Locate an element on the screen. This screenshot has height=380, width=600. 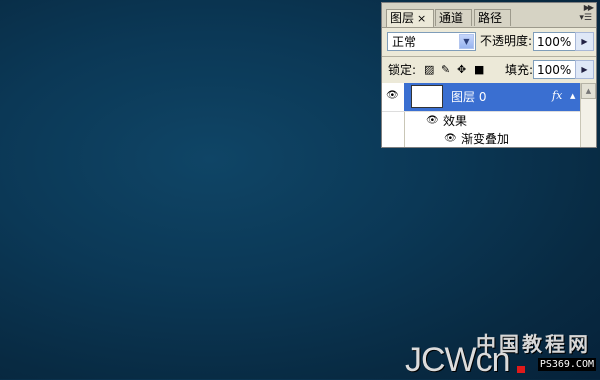
blend-mode-value: 正常 is located at coordinates (404, 42).